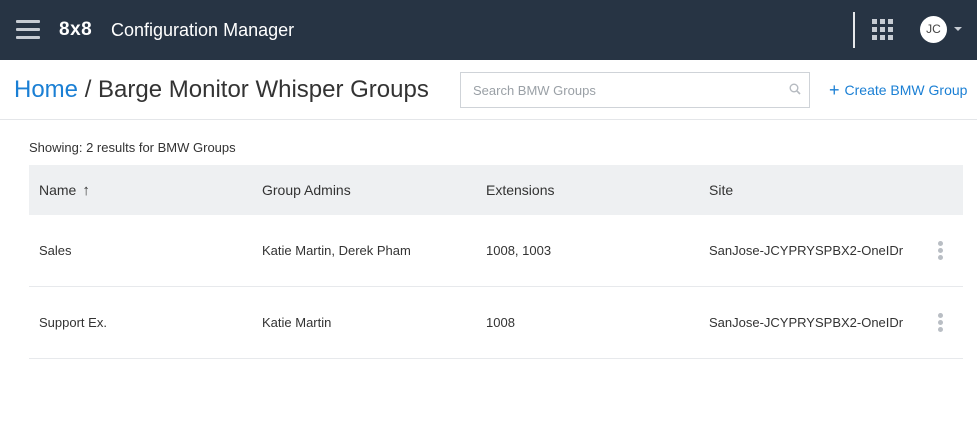  What do you see at coordinates (297, 322) in the screenshot?
I see `cell-group-admins: Katie Martin` at bounding box center [297, 322].